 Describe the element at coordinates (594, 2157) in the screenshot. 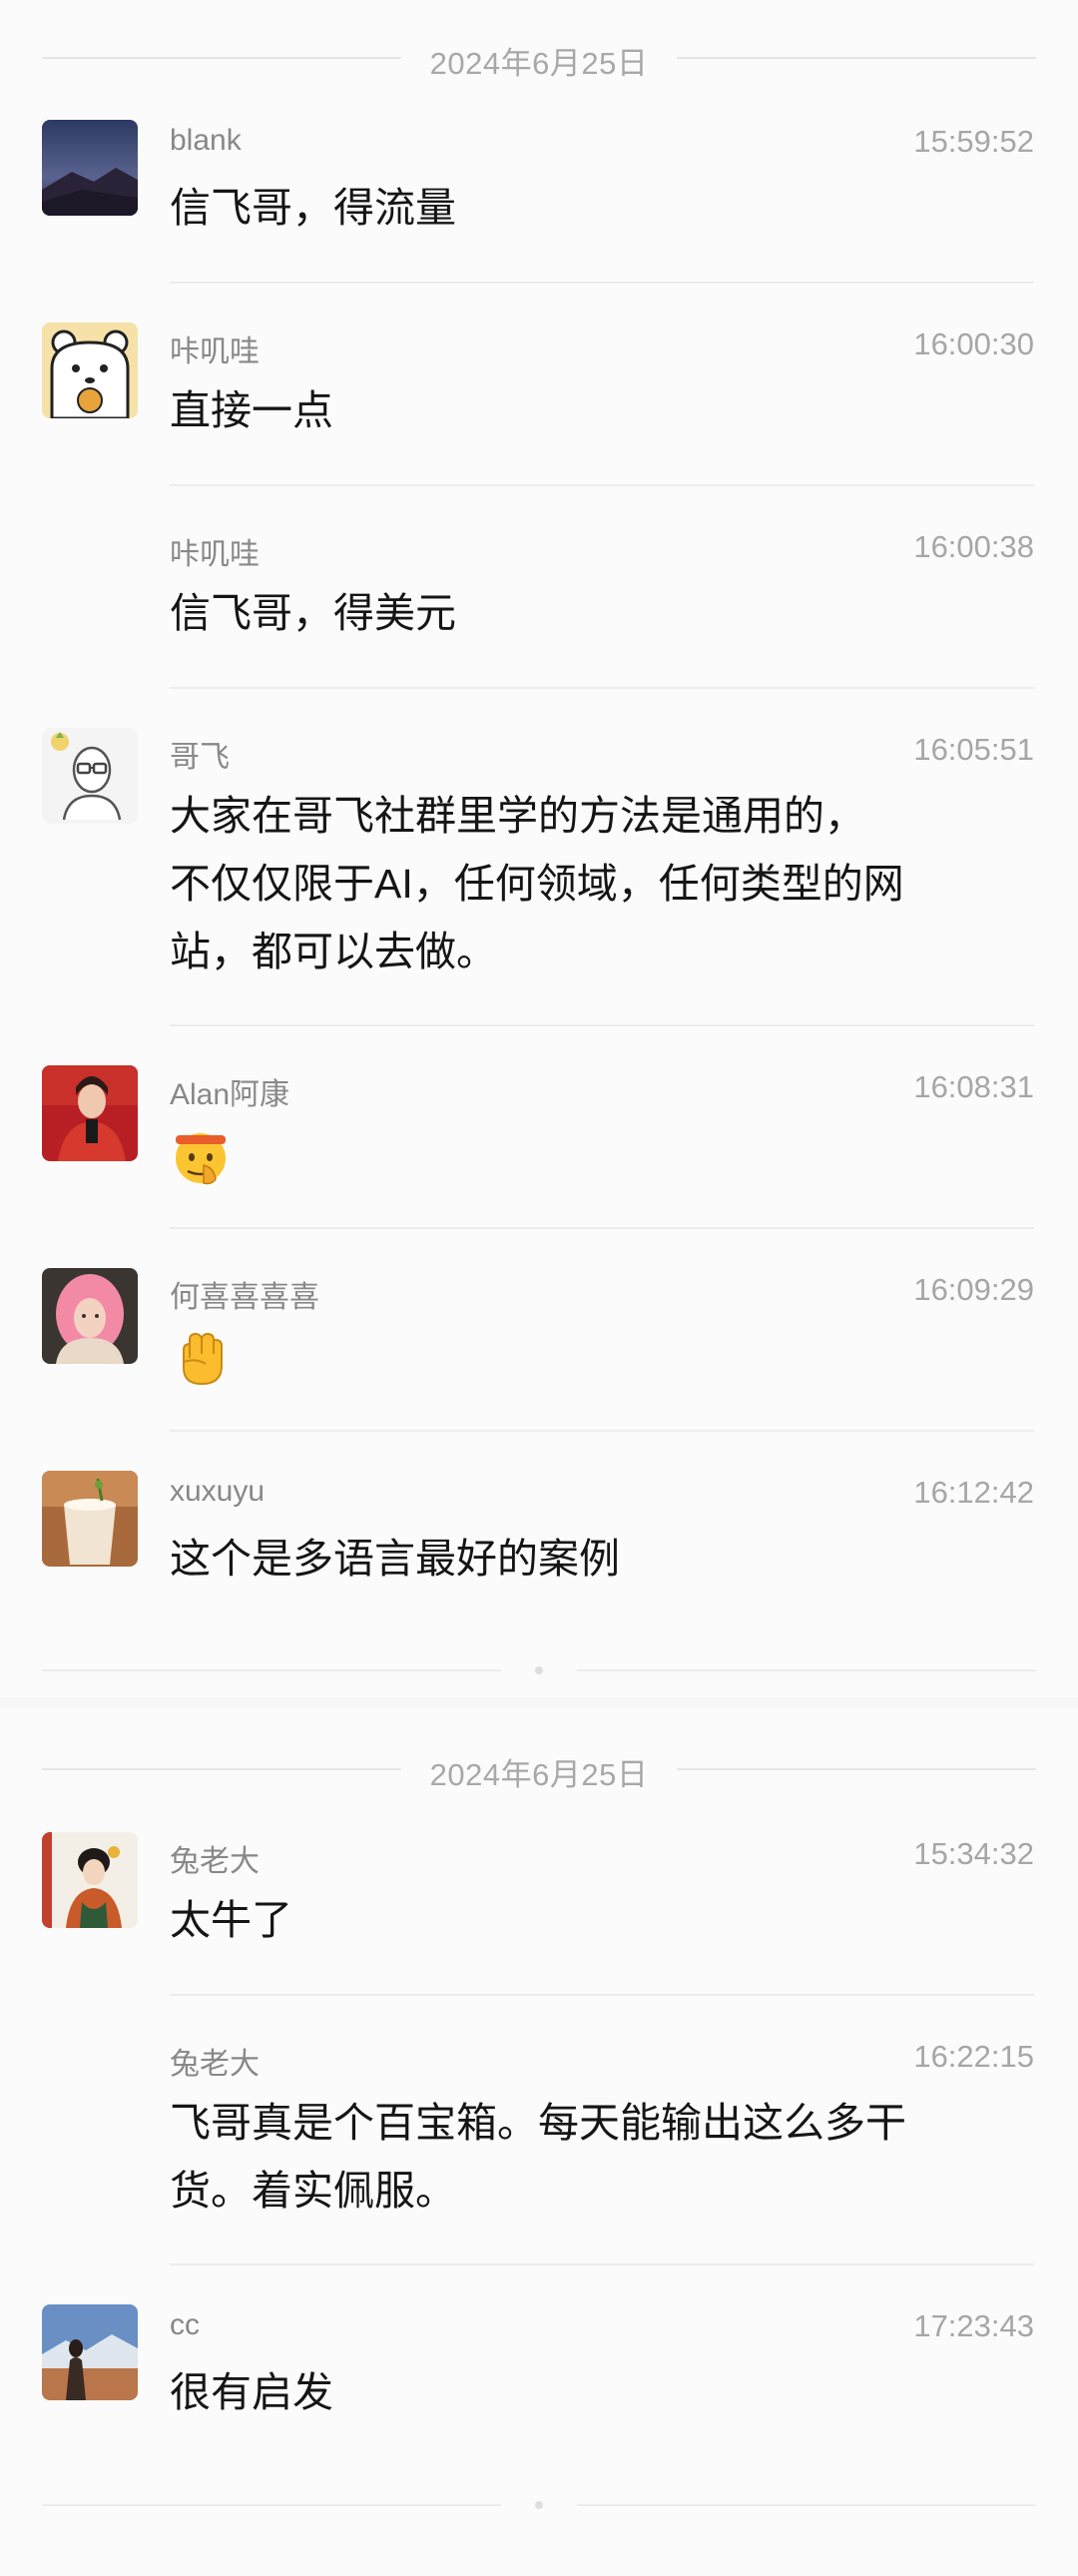

I see `message-text: 飞哥真是个百宝箱。每天能输出这么多干 货。着实佩服。` at that location.